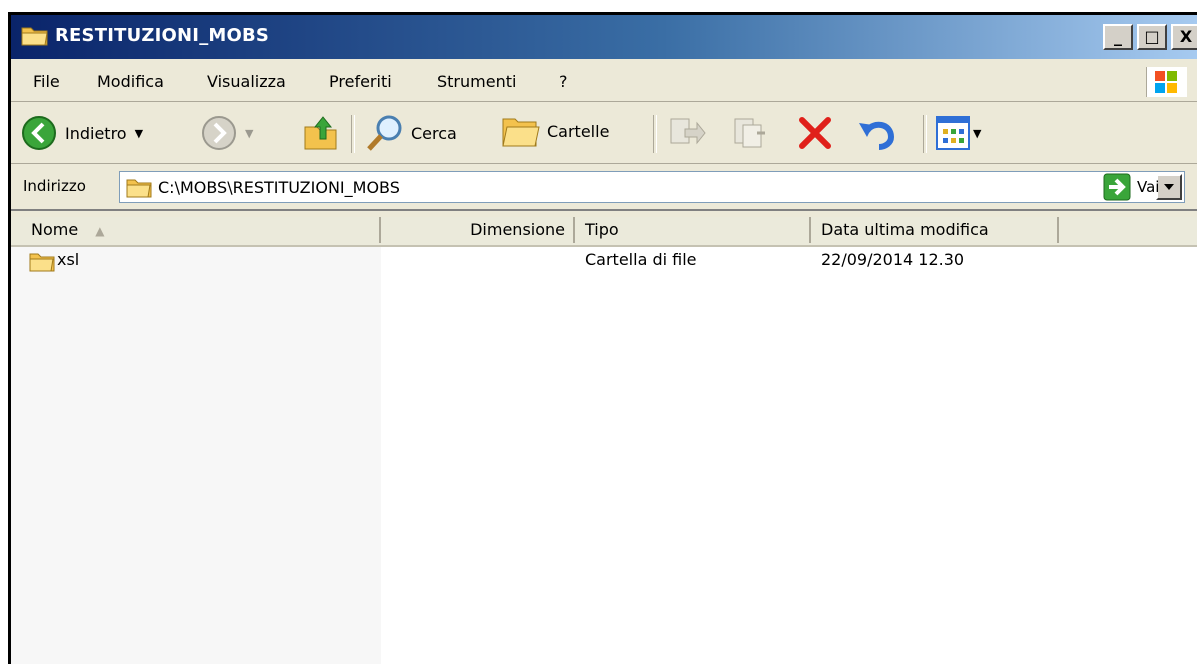  What do you see at coordinates (249, 133) in the screenshot?
I see `forward-dropdown-icon: ▼` at bounding box center [249, 133].